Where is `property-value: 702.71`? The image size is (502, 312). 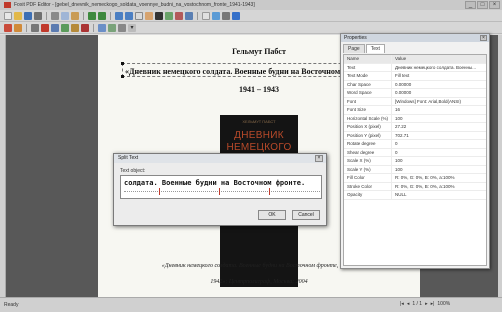
property-value: 702.71 is located at coordinates (439, 136).